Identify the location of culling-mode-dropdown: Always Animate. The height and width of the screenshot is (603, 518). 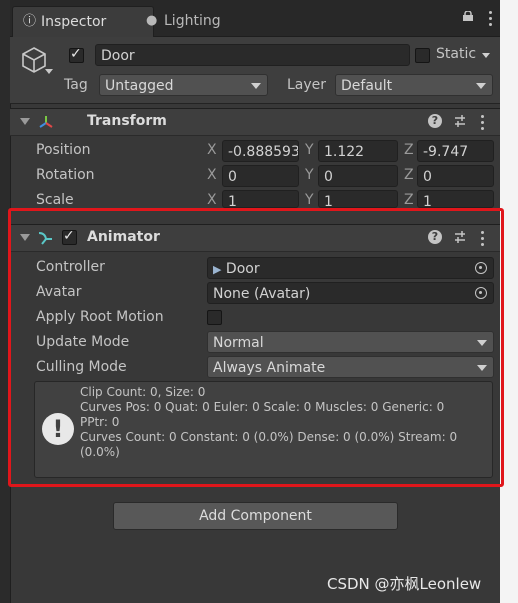
(350, 367).